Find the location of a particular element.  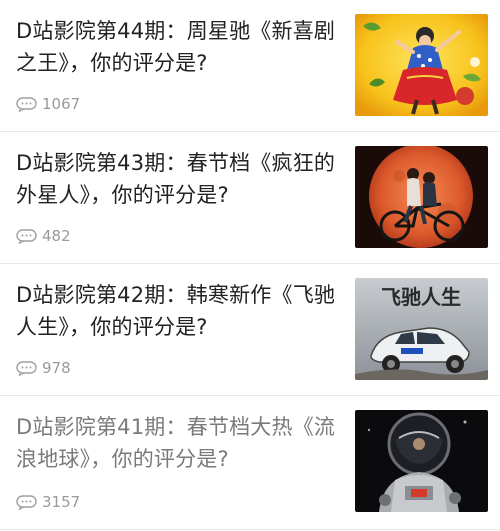

comment-count: 978 is located at coordinates (56, 368).